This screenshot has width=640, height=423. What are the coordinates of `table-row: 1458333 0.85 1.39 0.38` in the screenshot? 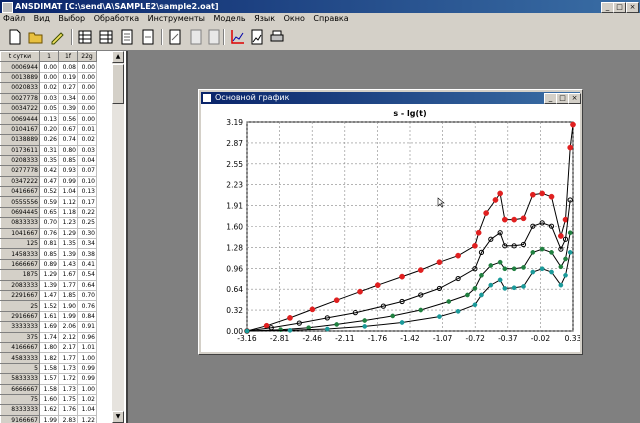 It's located at (48, 254).